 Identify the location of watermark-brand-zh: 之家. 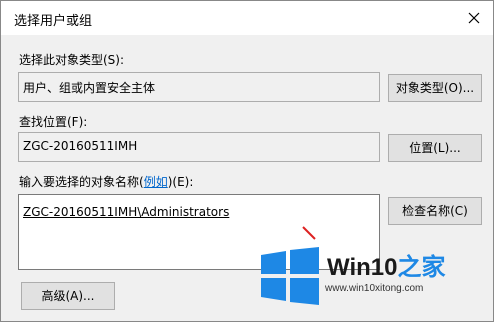
(421, 267).